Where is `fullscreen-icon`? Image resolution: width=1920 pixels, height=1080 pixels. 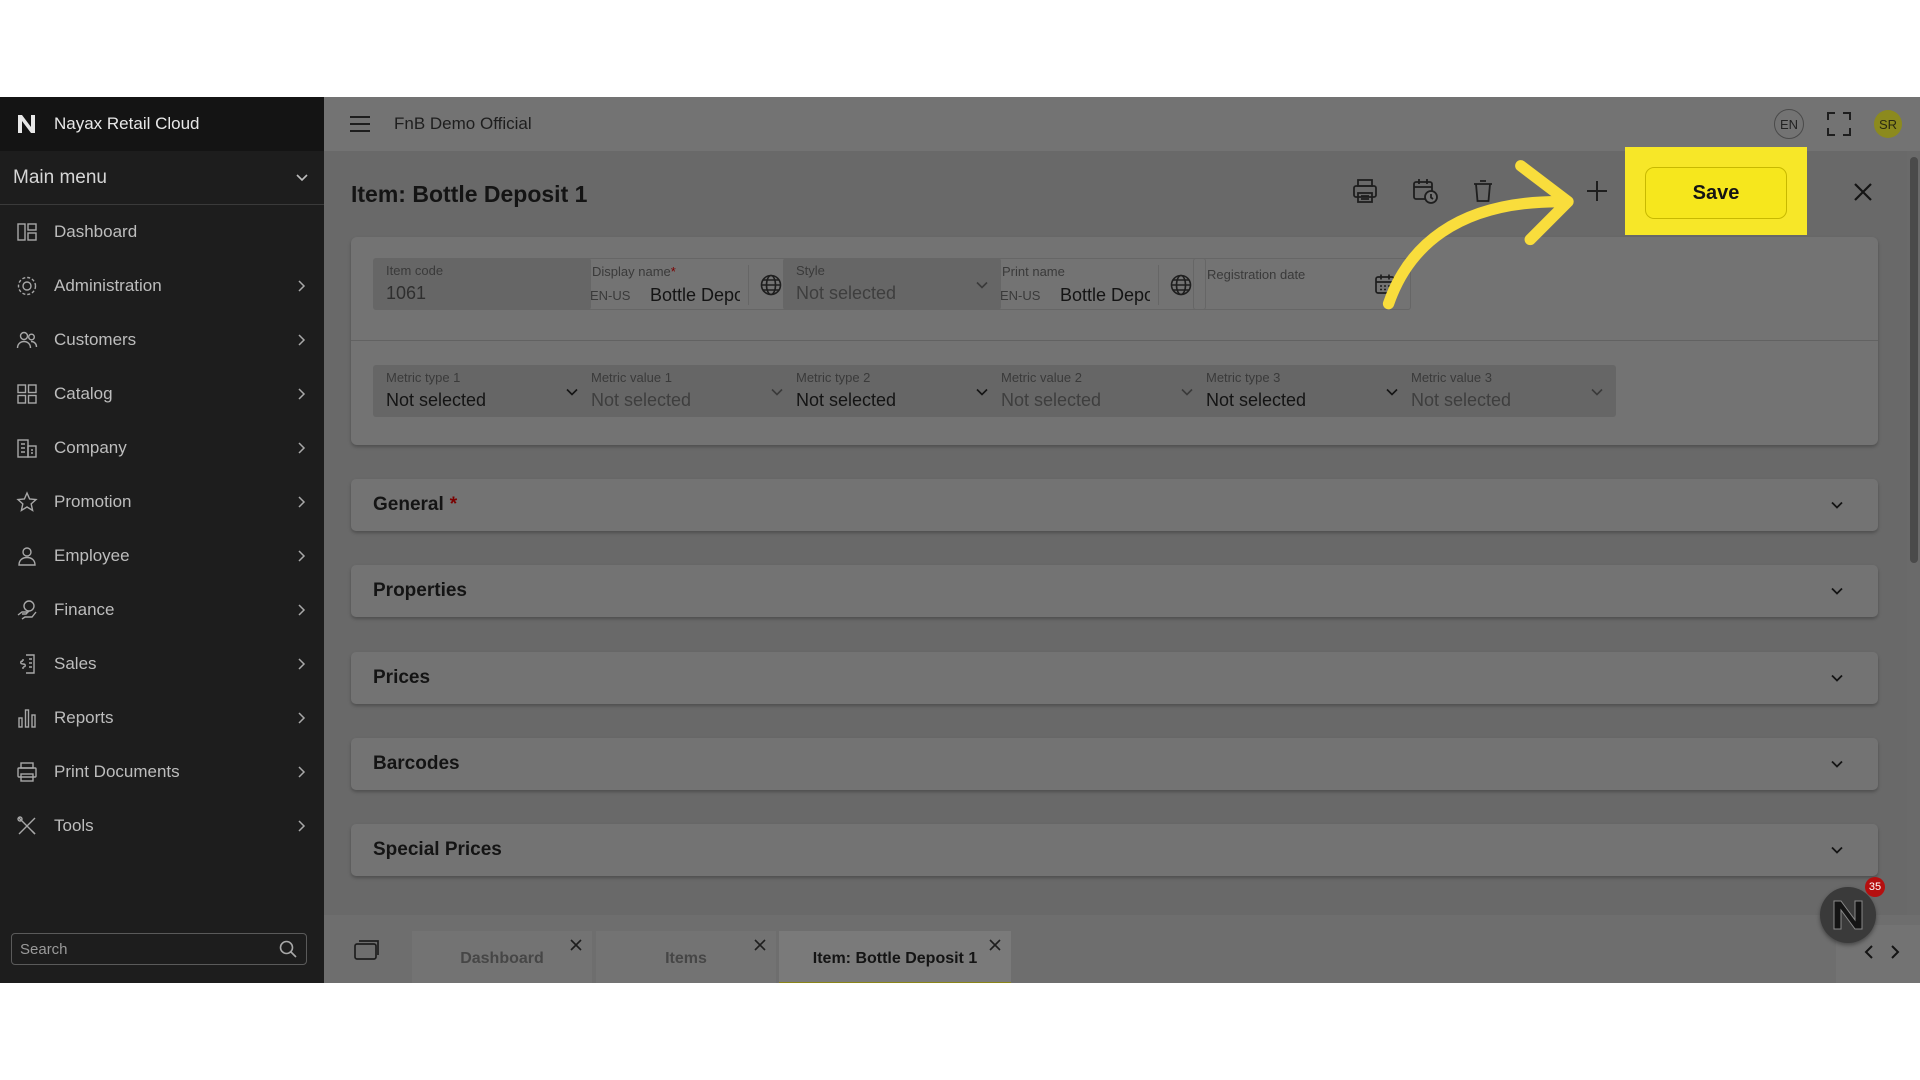
fullscreen-icon is located at coordinates (1839, 124).